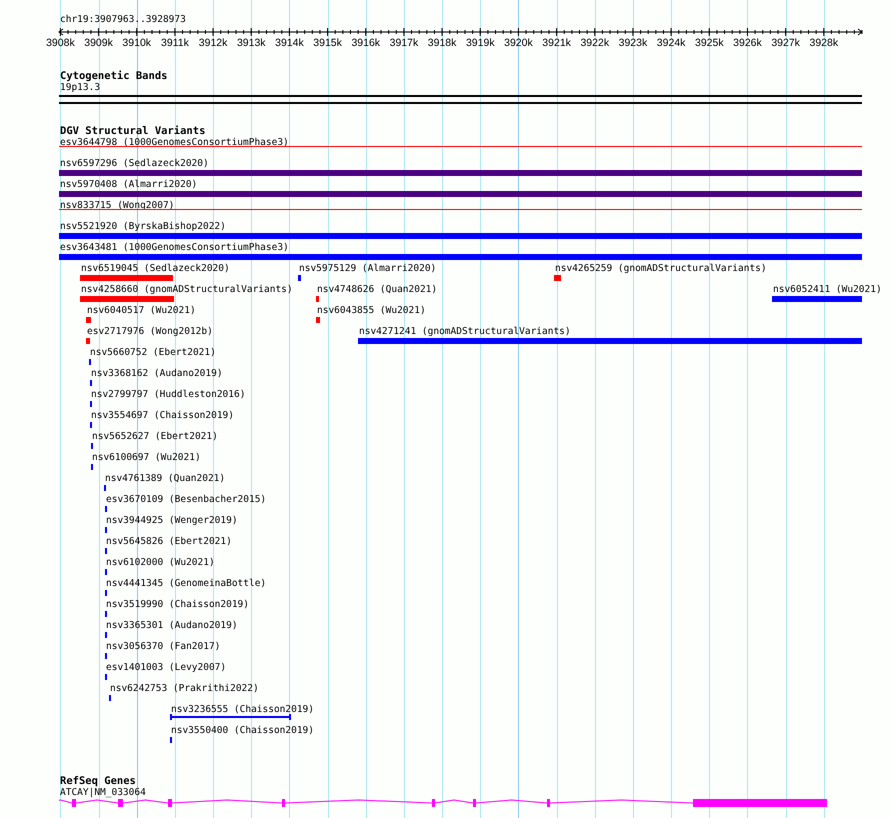  What do you see at coordinates (785, 43) in the screenshot?
I see `scale-label: 3927k` at bounding box center [785, 43].